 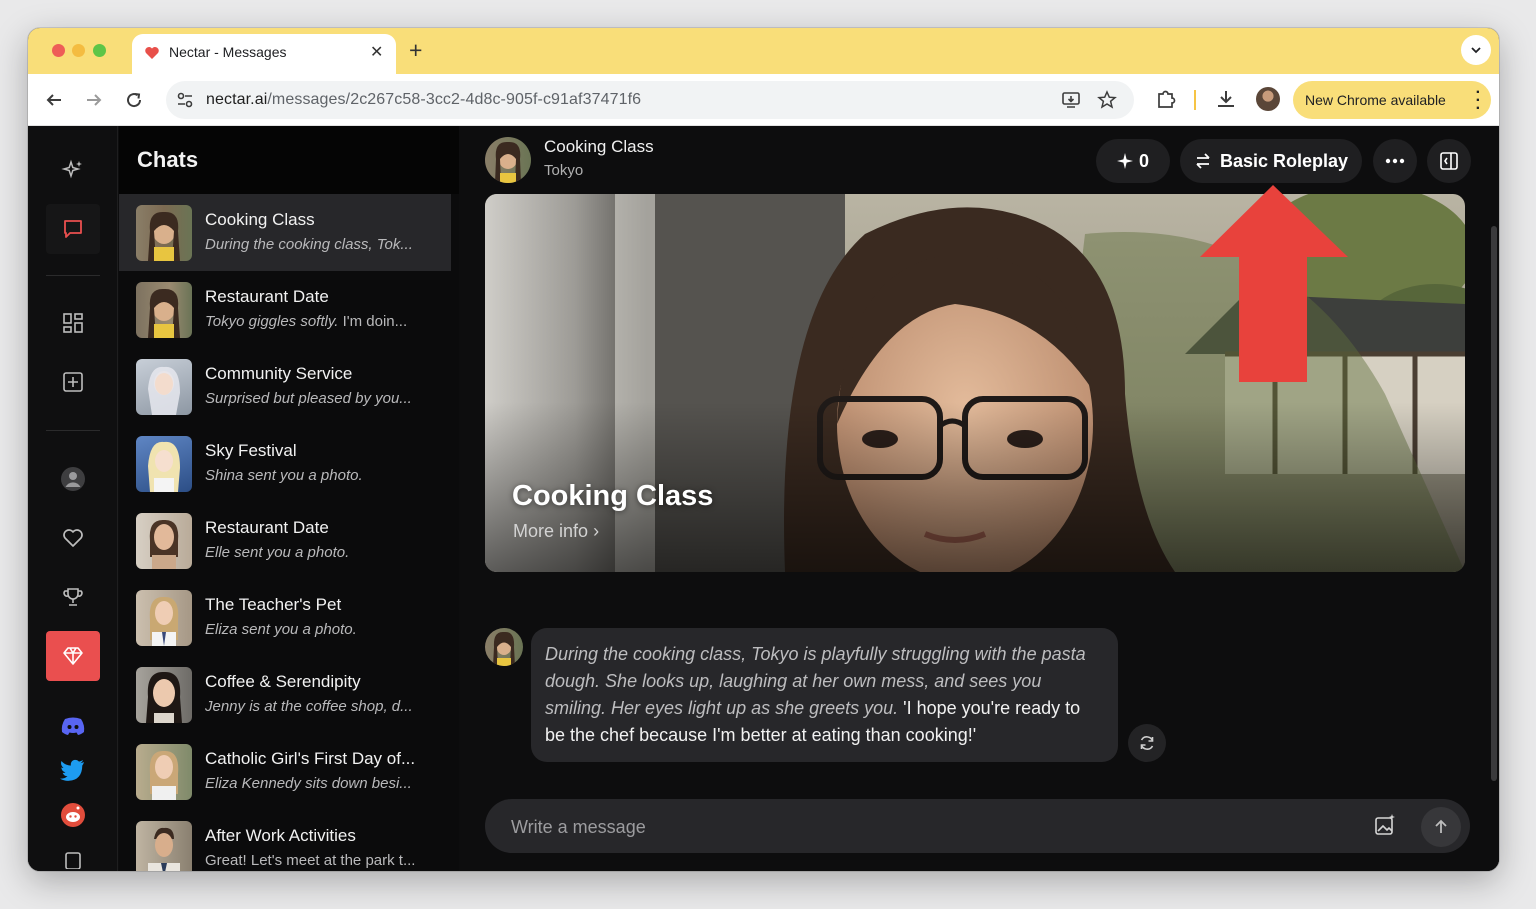 I want to click on more-info-link: More info ›, so click(x=556, y=531).